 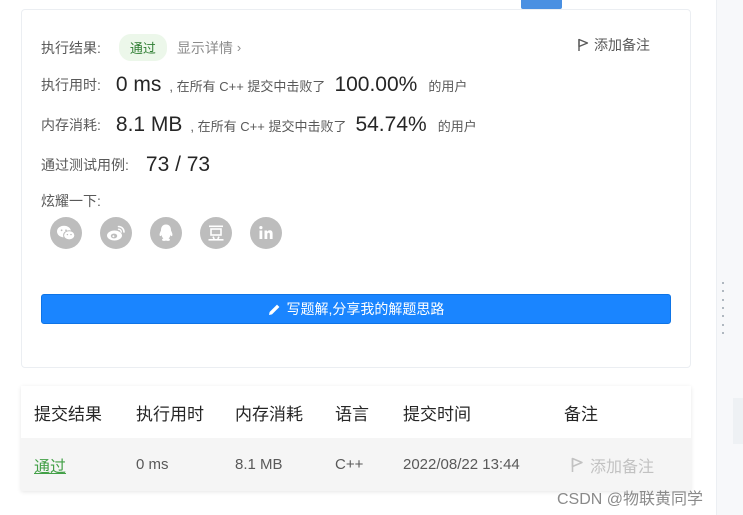 What do you see at coordinates (178, 164) in the screenshot?
I see `tests-value: 73 / 73` at bounding box center [178, 164].